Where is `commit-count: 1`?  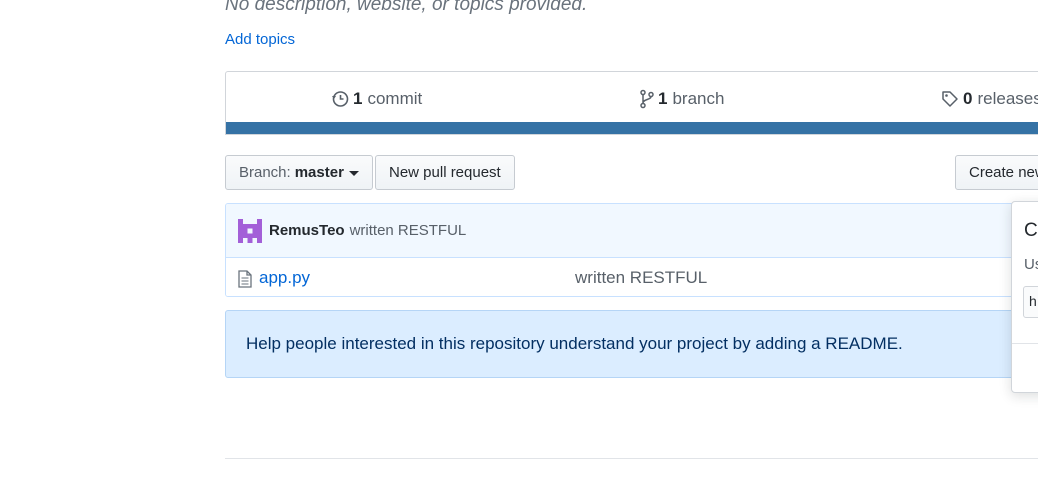 commit-count: 1 is located at coordinates (358, 98).